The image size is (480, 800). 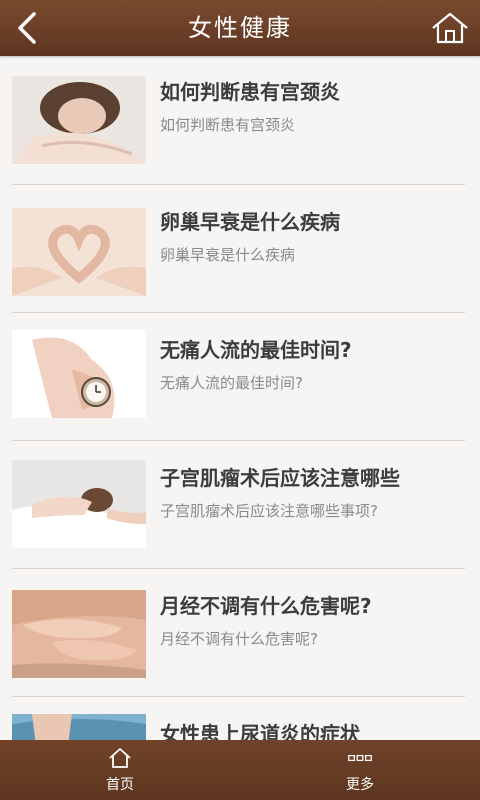 What do you see at coordinates (120, 770) in the screenshot?
I see `tab-home: 首页` at bounding box center [120, 770].